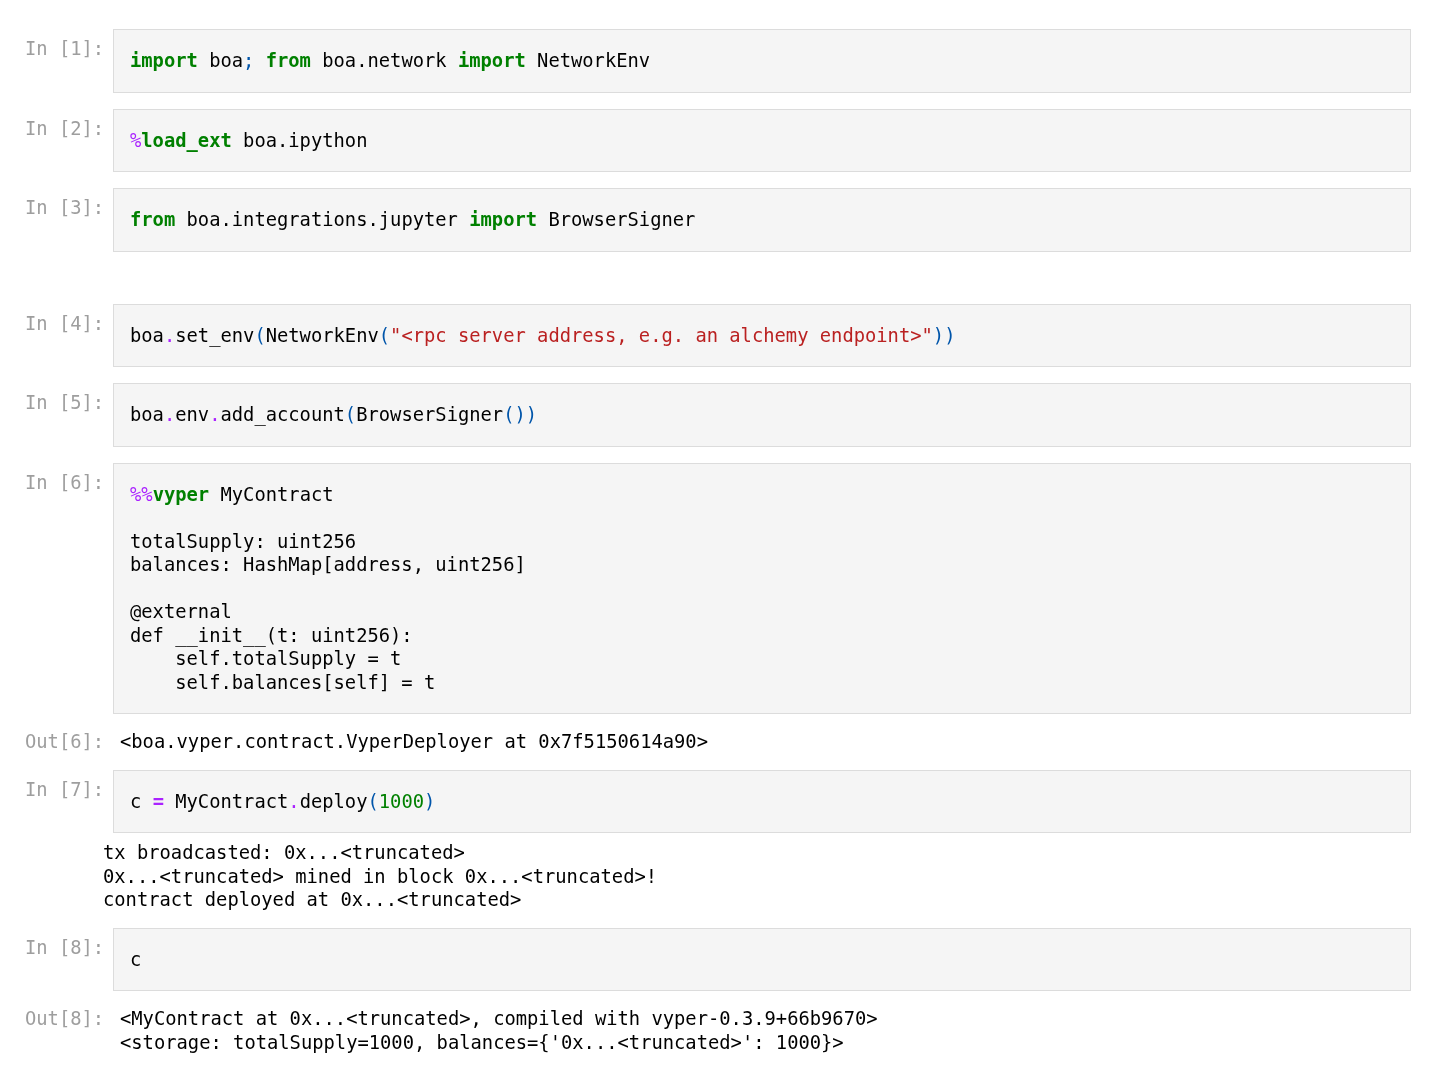 The width and height of the screenshot is (1456, 1087). Describe the element at coordinates (499, 1030) in the screenshot. I see `output-text: <MyContract at 0x...<truncated>, compiled with vyper-0.3.9+66b9670> <storage: totalSupply=1000, balances={'0x...<truncated>': 1000}>` at that location.